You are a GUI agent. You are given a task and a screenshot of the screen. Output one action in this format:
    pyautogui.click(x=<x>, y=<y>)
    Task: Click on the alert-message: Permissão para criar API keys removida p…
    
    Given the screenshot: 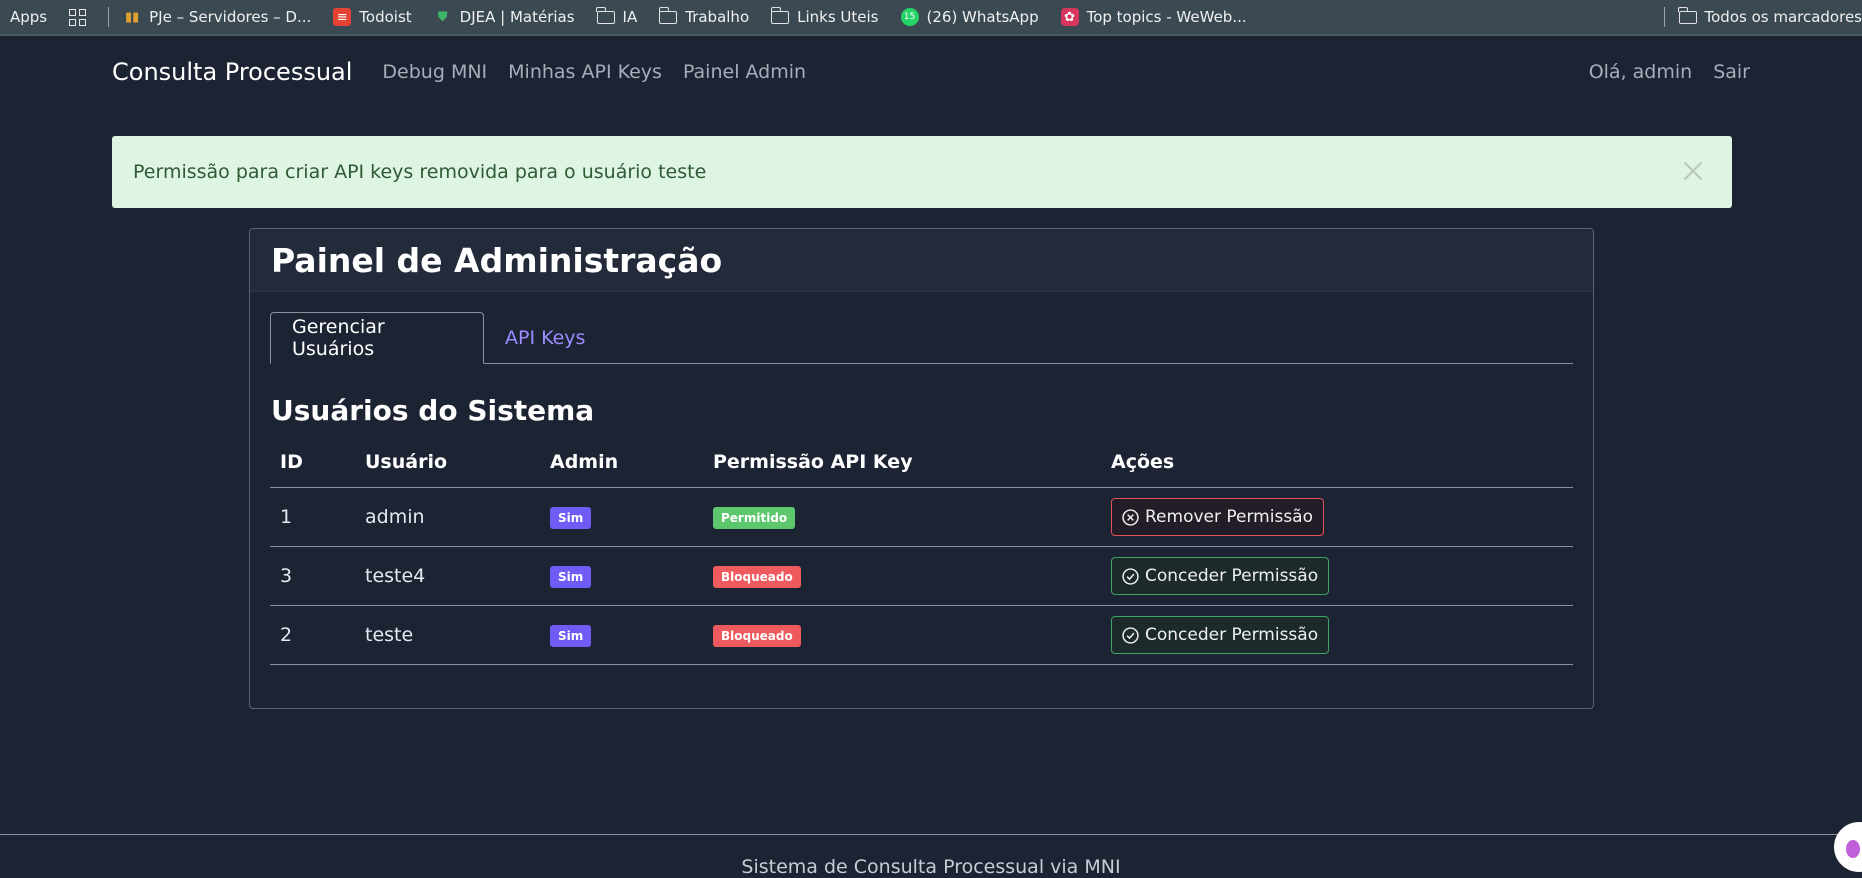 What is the action you would take?
    pyautogui.click(x=419, y=172)
    